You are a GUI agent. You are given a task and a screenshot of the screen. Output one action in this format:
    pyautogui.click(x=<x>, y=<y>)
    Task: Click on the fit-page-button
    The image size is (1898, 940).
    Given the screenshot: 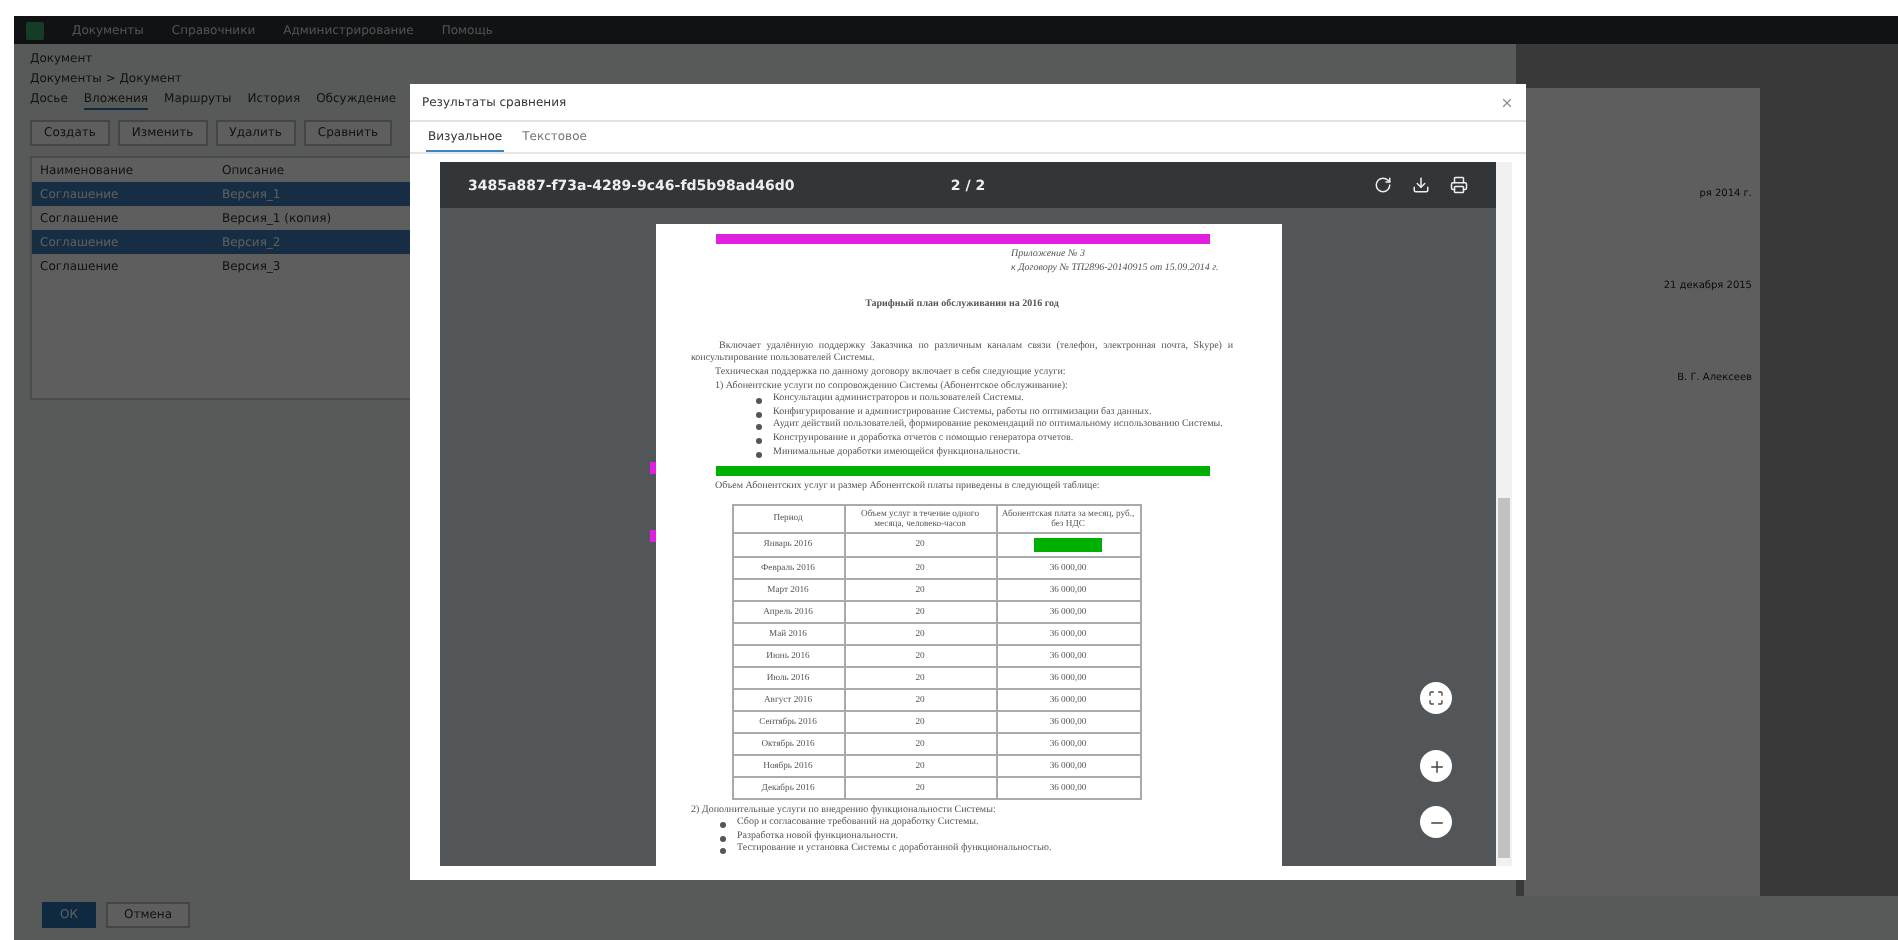 What is the action you would take?
    pyautogui.click(x=1436, y=698)
    